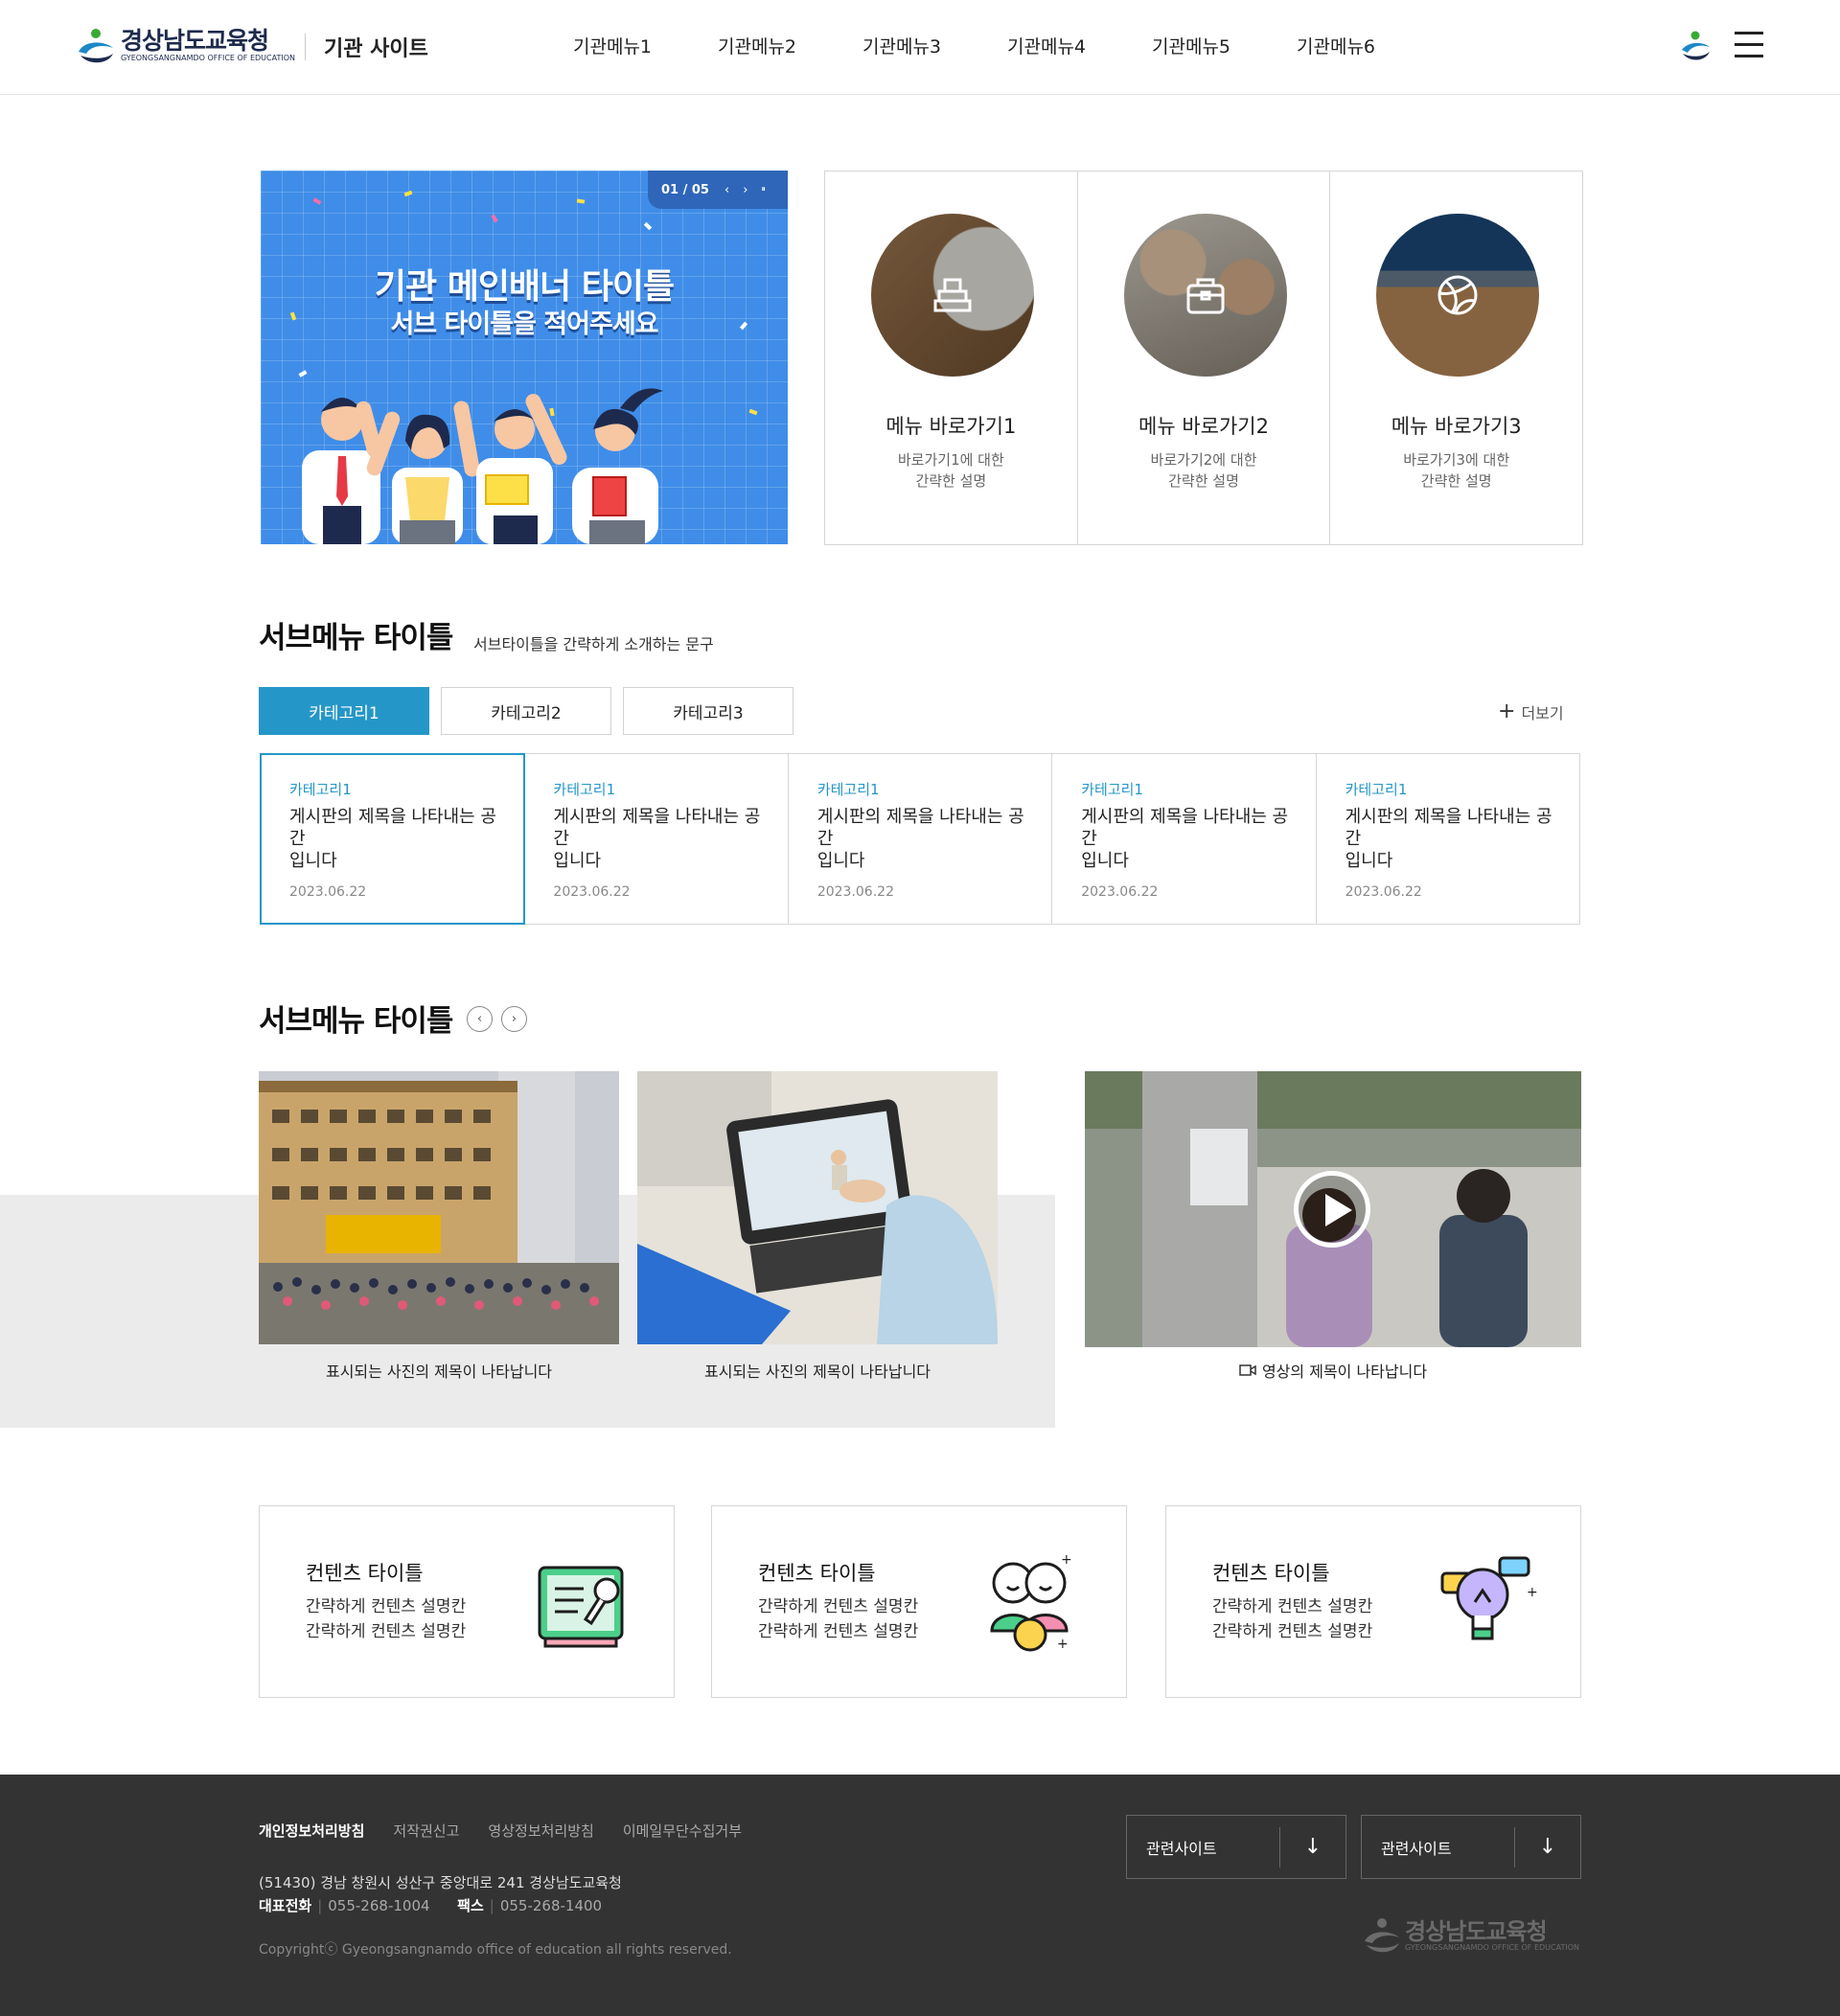  What do you see at coordinates (1247, 1370) in the screenshot?
I see `video-camera-icon` at bounding box center [1247, 1370].